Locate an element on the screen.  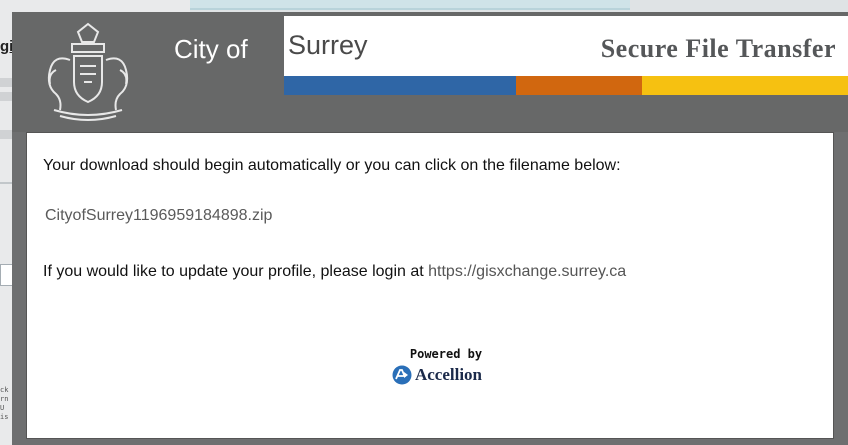
background-tab-edge is located at coordinates (410, 5).